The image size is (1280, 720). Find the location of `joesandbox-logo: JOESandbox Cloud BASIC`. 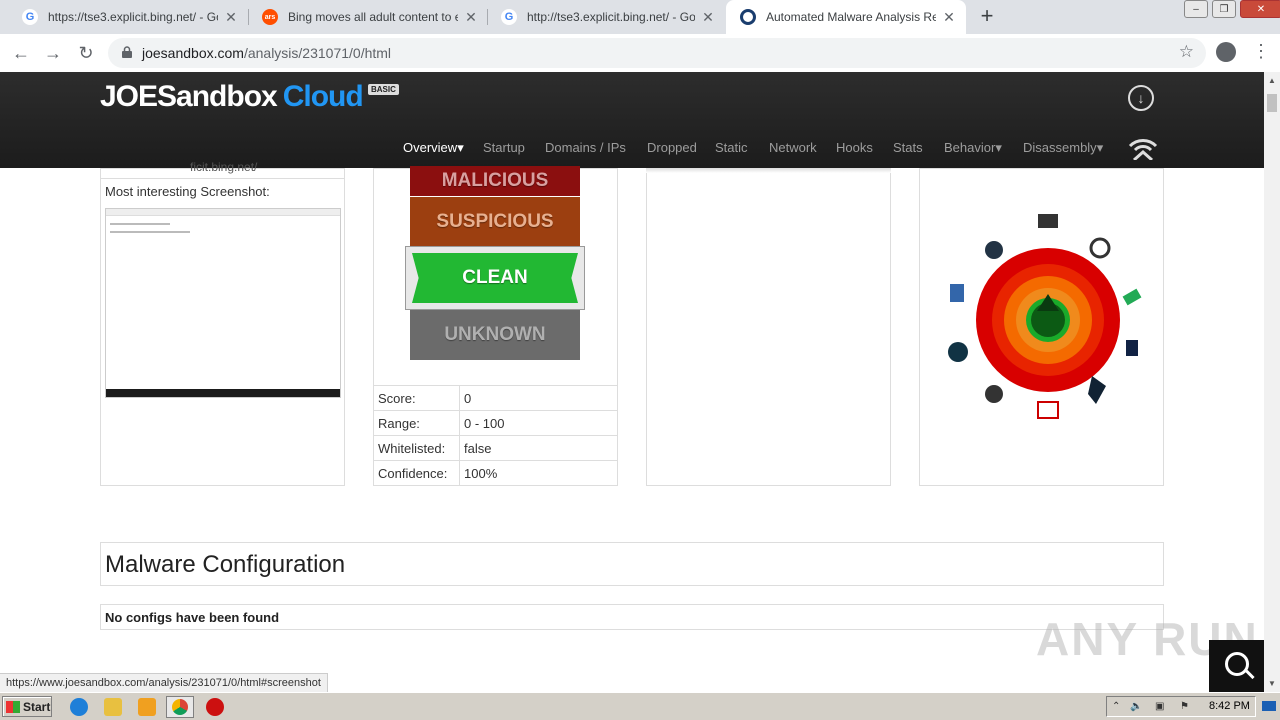

joesandbox-logo: JOESandbox Cloud BASIC is located at coordinates (249, 97).